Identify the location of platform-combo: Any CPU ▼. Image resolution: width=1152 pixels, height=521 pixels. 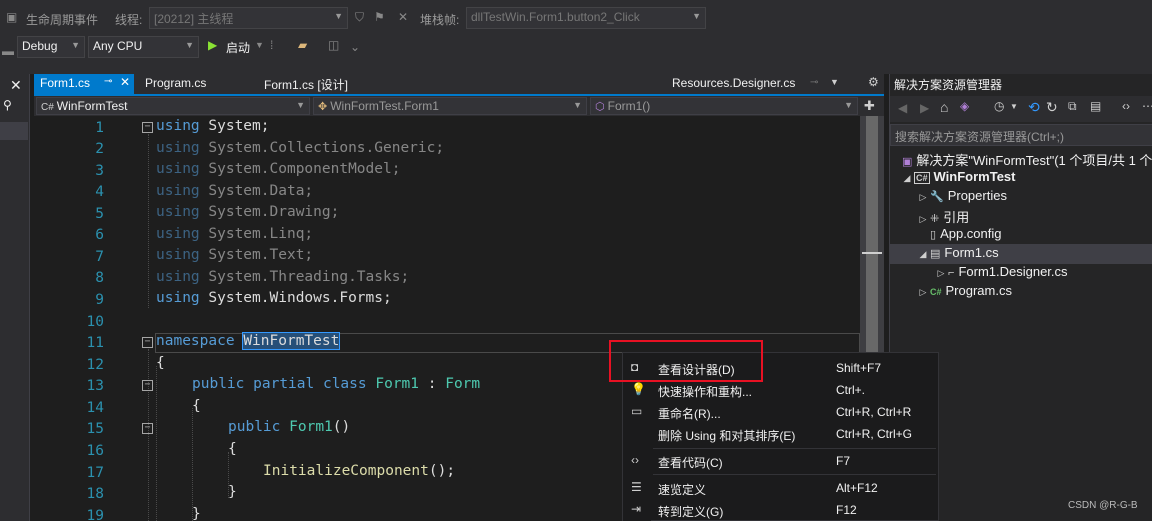
(143, 47).